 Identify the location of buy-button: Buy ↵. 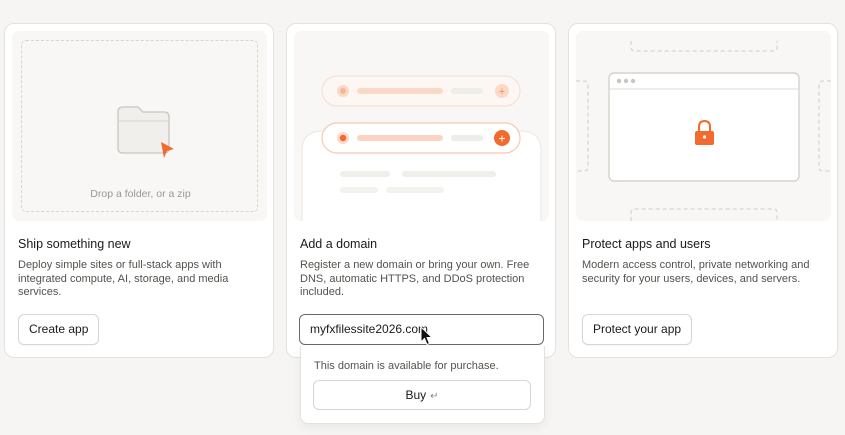
(422, 395).